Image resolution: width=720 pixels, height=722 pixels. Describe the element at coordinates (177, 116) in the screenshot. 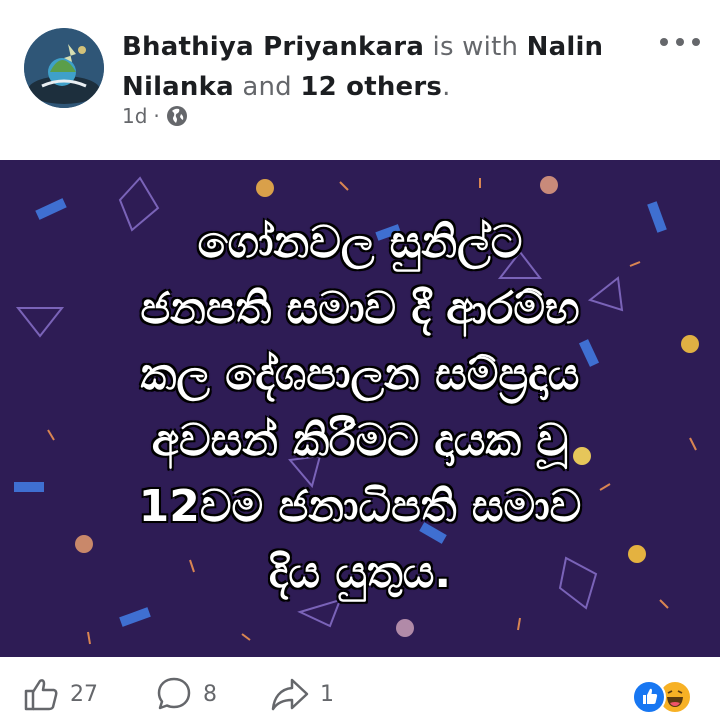

I see `globe-icon` at that location.